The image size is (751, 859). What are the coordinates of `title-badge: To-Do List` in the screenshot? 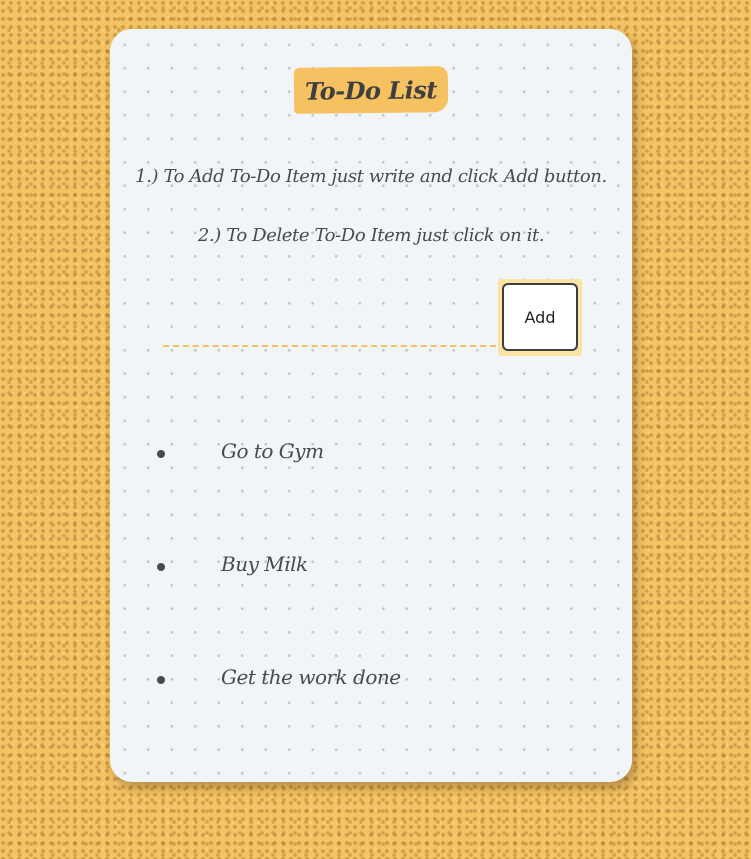 It's located at (371, 90).